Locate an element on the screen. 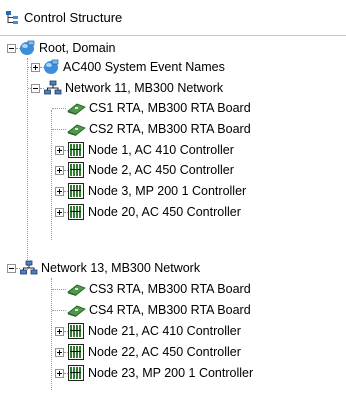 This screenshot has width=346, height=399. tree-item-label: Network 11, MB300 Network is located at coordinates (144, 88).